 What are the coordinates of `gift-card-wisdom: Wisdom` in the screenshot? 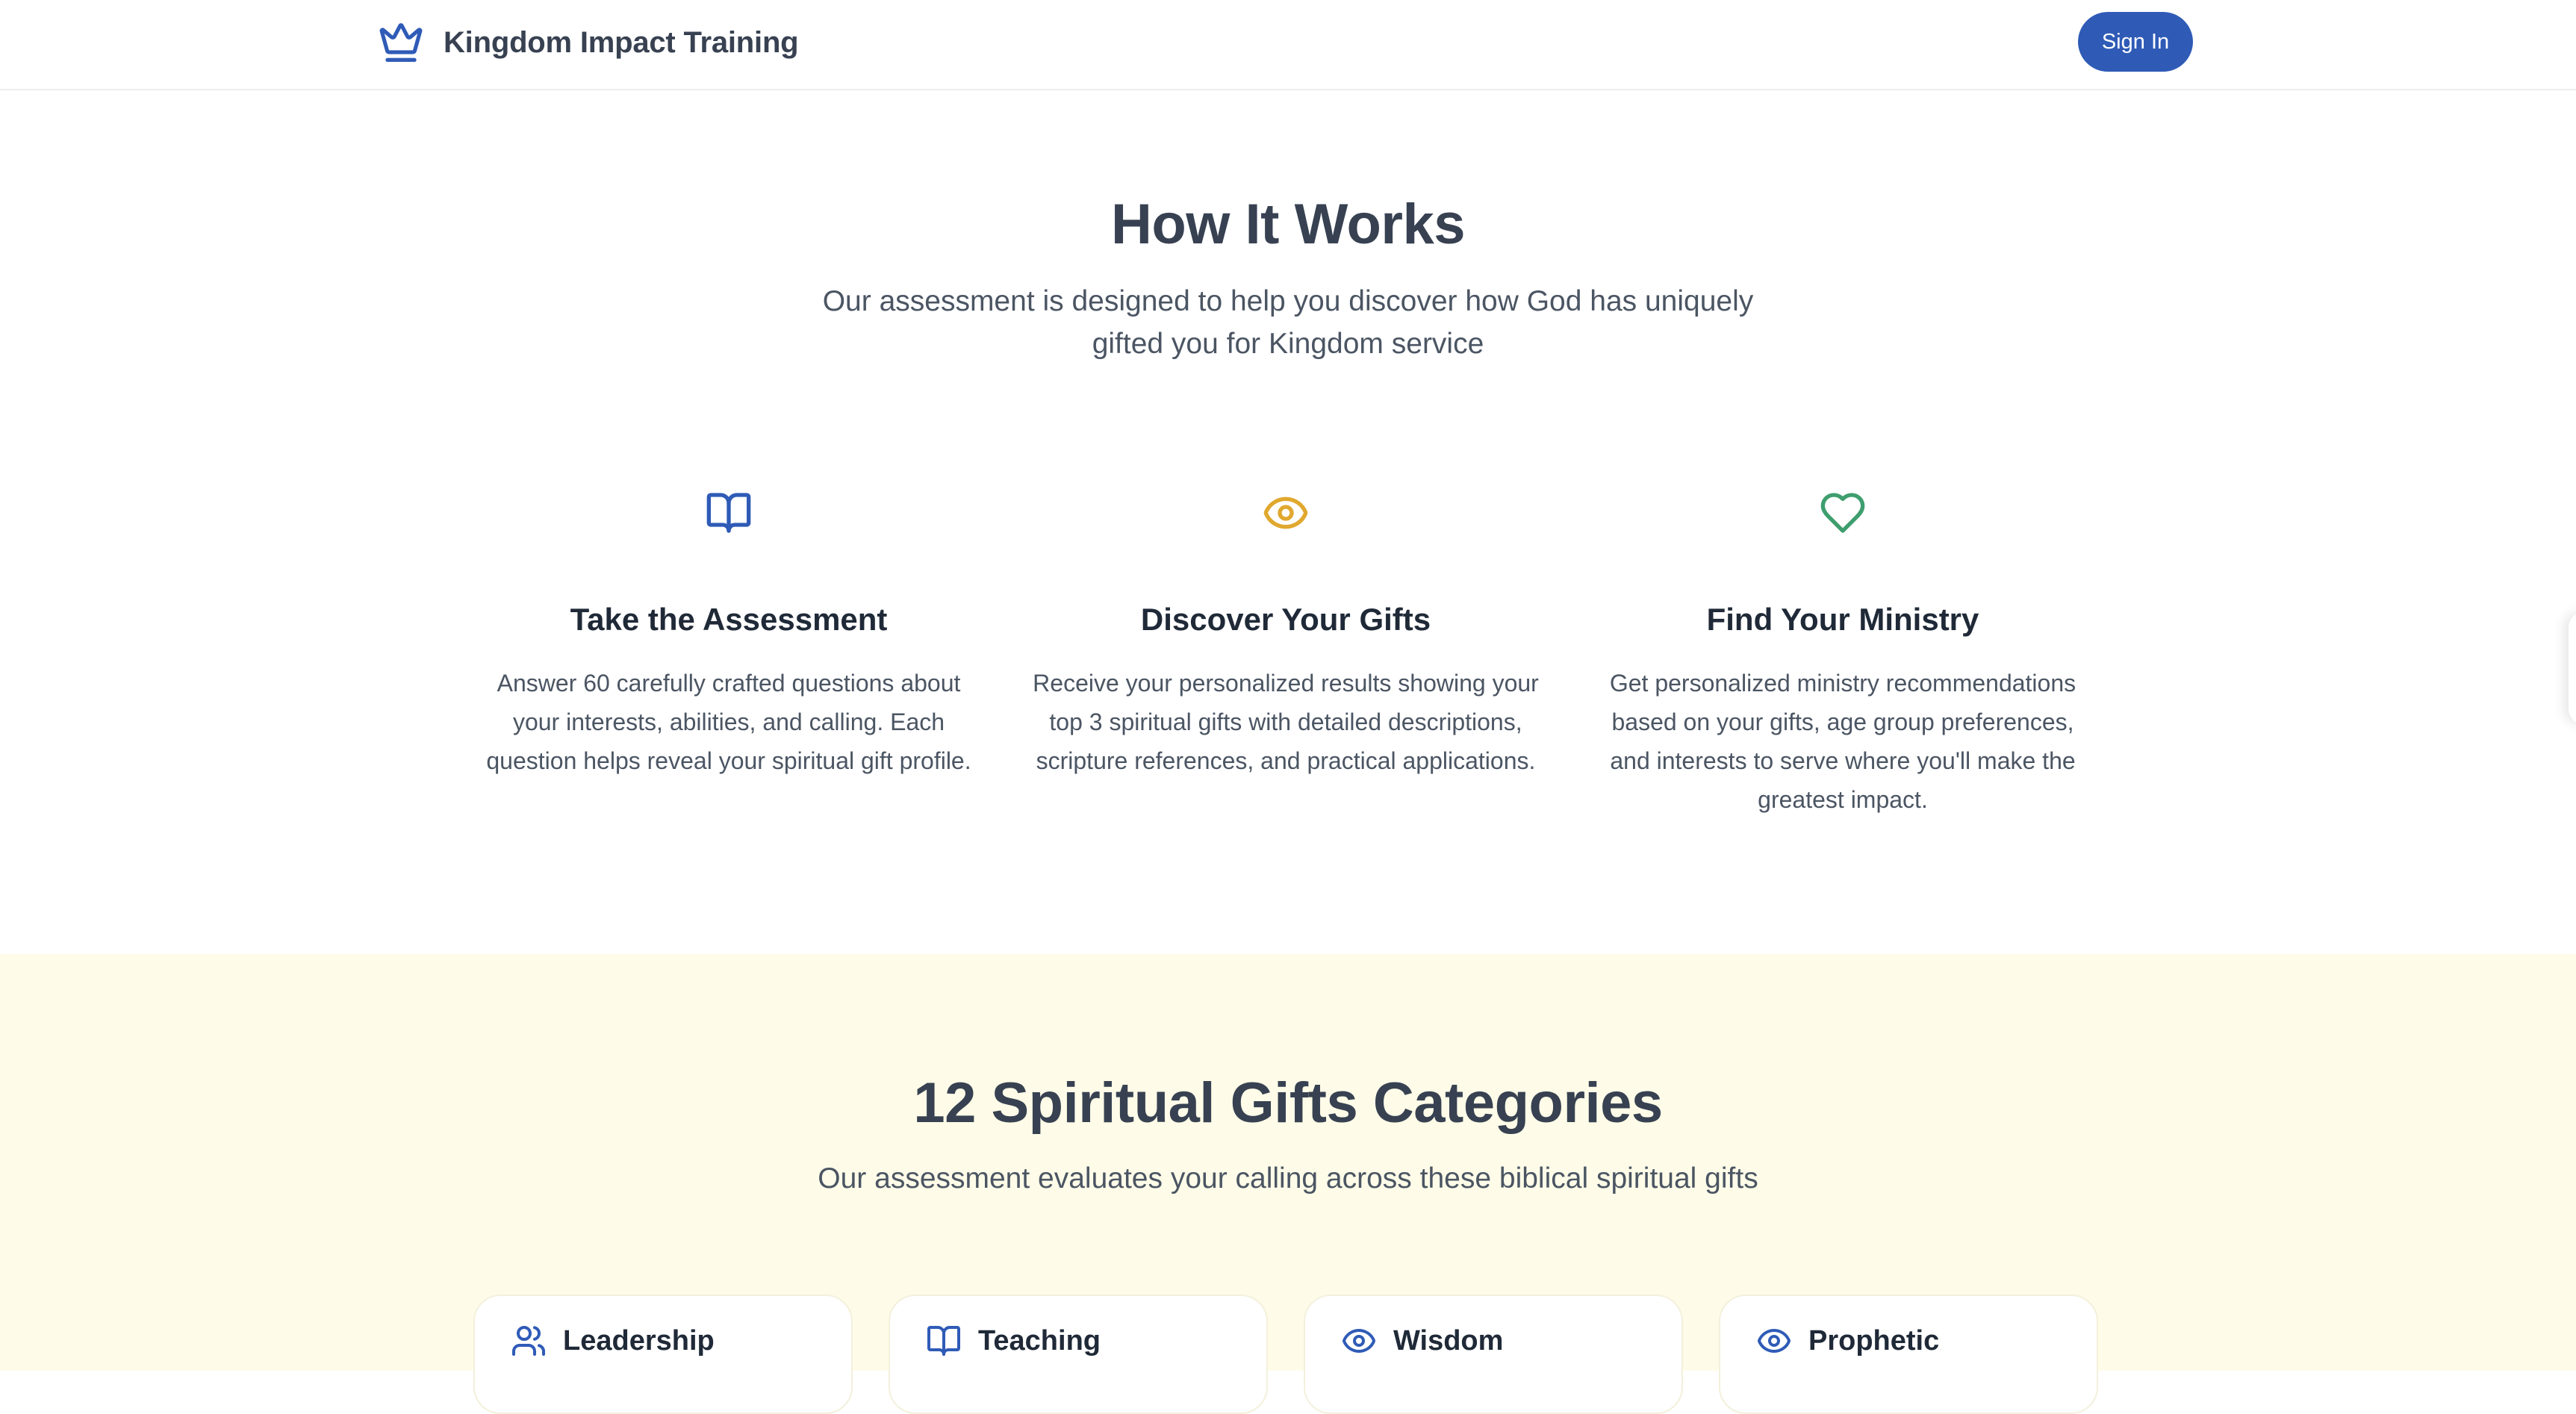 It's located at (1493, 1354).